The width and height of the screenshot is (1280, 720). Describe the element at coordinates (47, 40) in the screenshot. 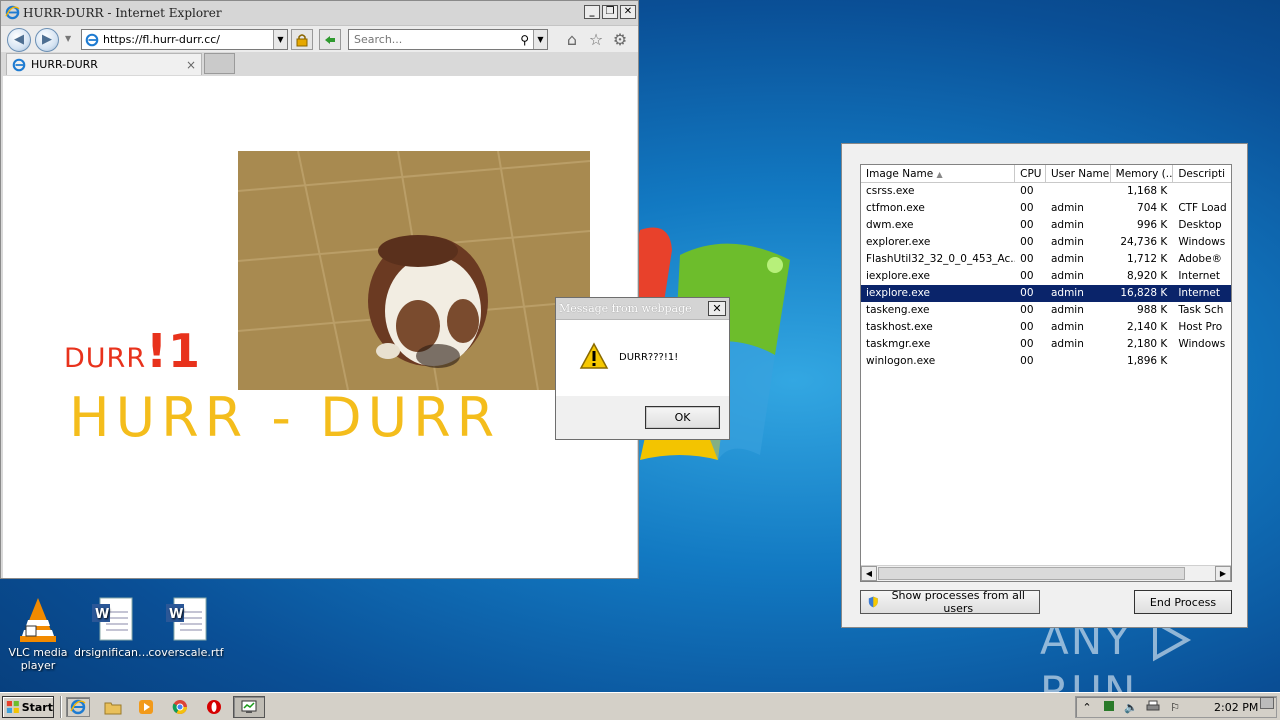

I see `forward-button: ▶` at that location.